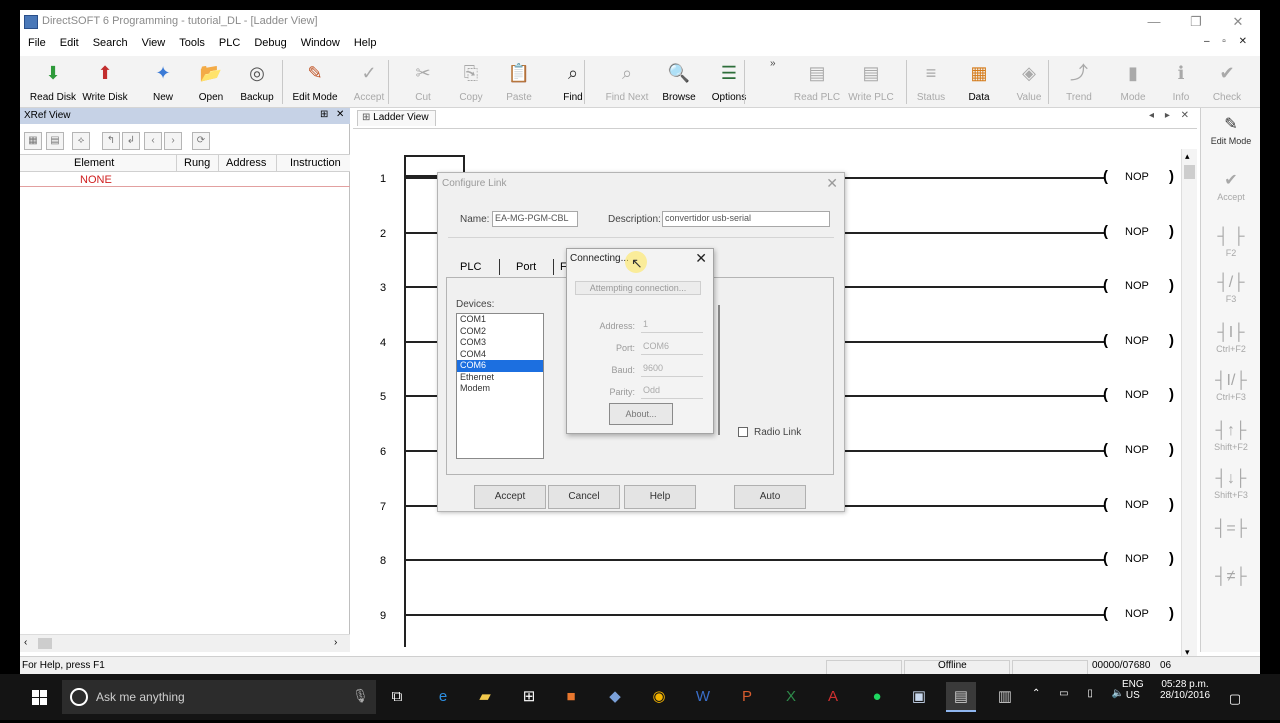 This screenshot has width=1280, height=723. I want to click on tab-port: Port, so click(526, 267).